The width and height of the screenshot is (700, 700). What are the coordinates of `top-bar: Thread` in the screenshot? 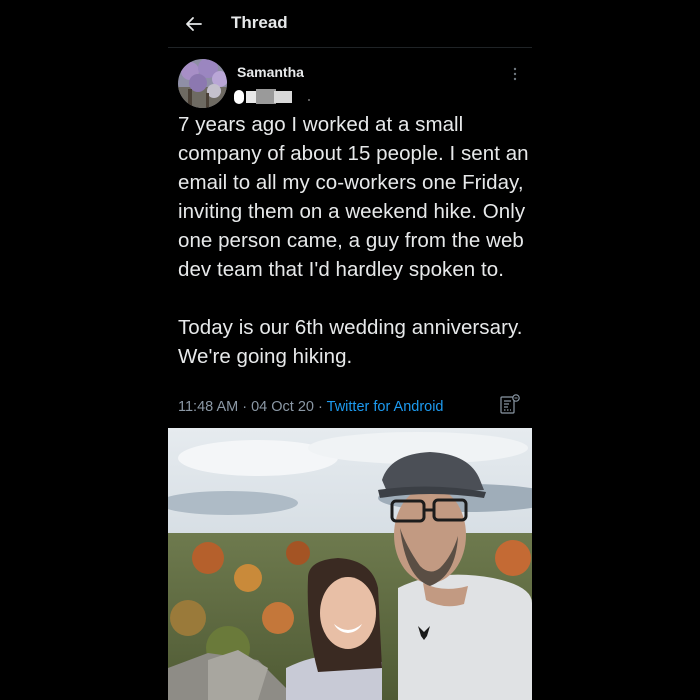 It's located at (350, 24).